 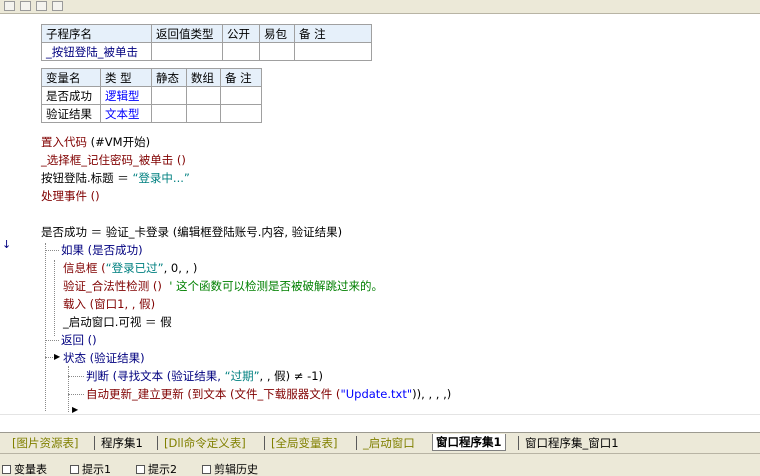 What do you see at coordinates (134, 268) in the screenshot?
I see `code-string: “登录已过”` at bounding box center [134, 268].